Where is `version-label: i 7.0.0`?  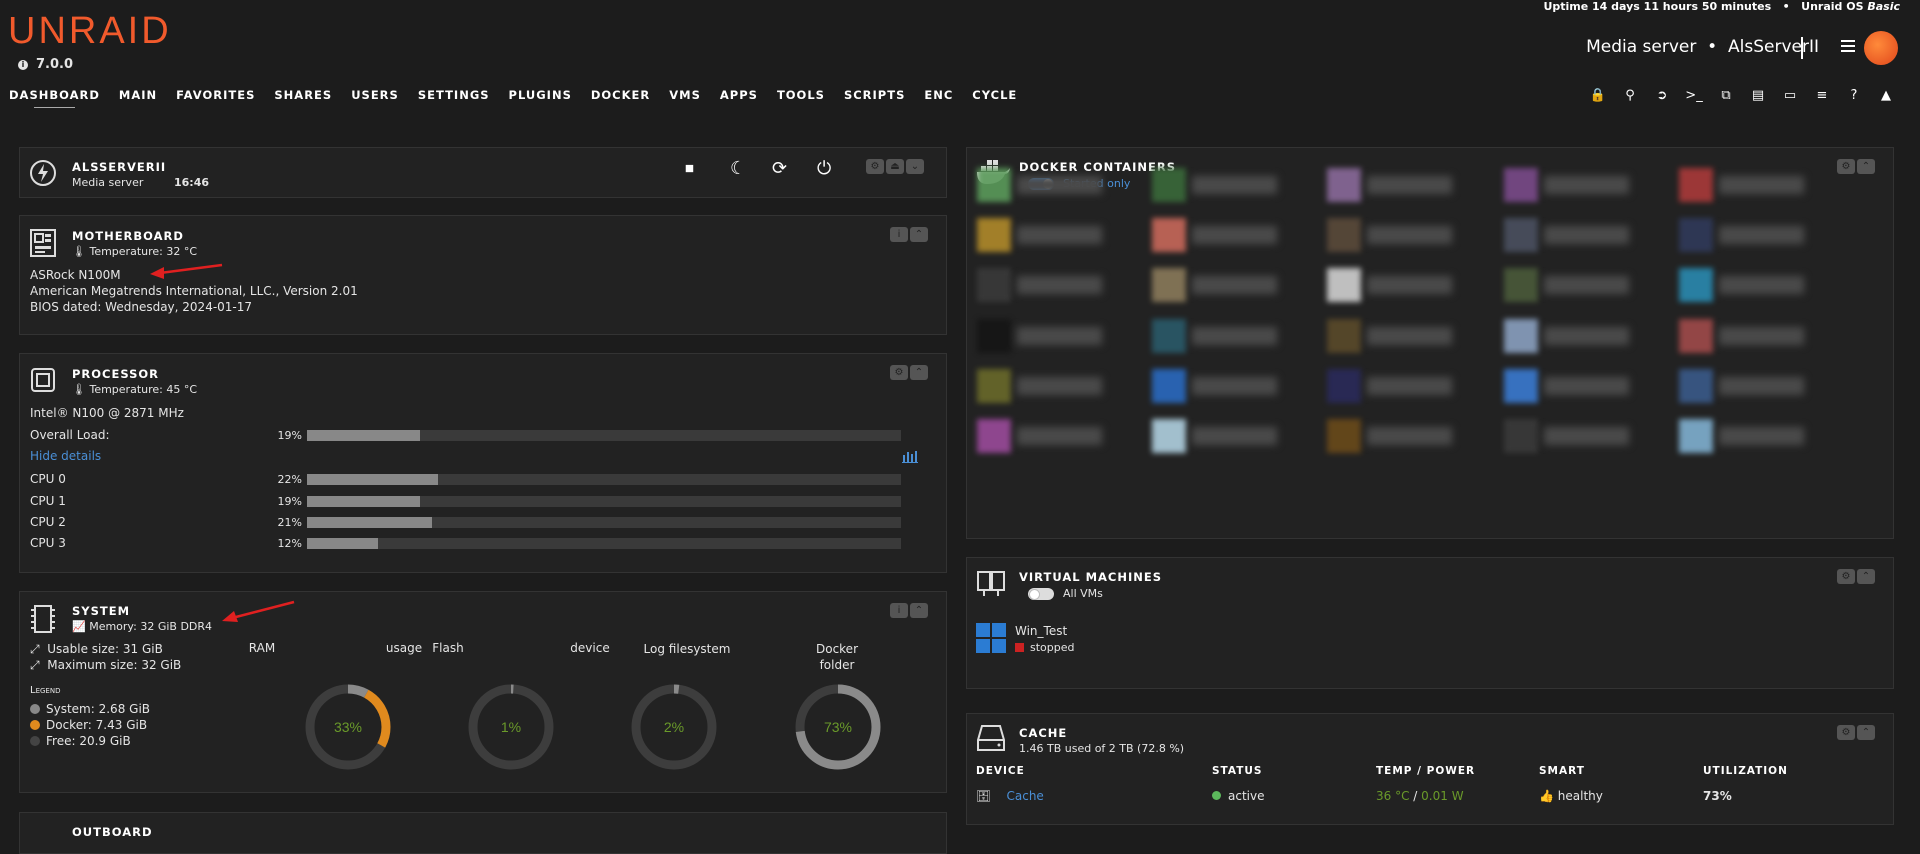 version-label: i 7.0.0 is located at coordinates (45, 64).